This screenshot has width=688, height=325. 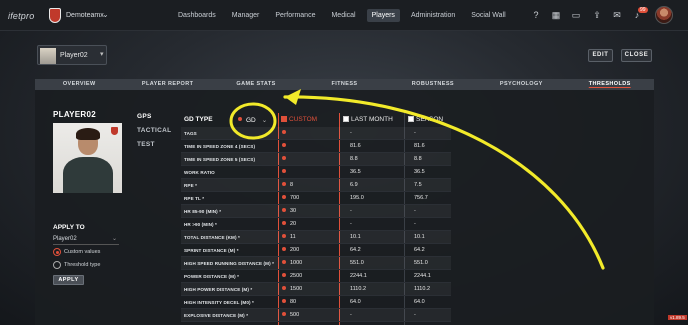 I want to click on side-link-gps: GPS, so click(x=144, y=116).